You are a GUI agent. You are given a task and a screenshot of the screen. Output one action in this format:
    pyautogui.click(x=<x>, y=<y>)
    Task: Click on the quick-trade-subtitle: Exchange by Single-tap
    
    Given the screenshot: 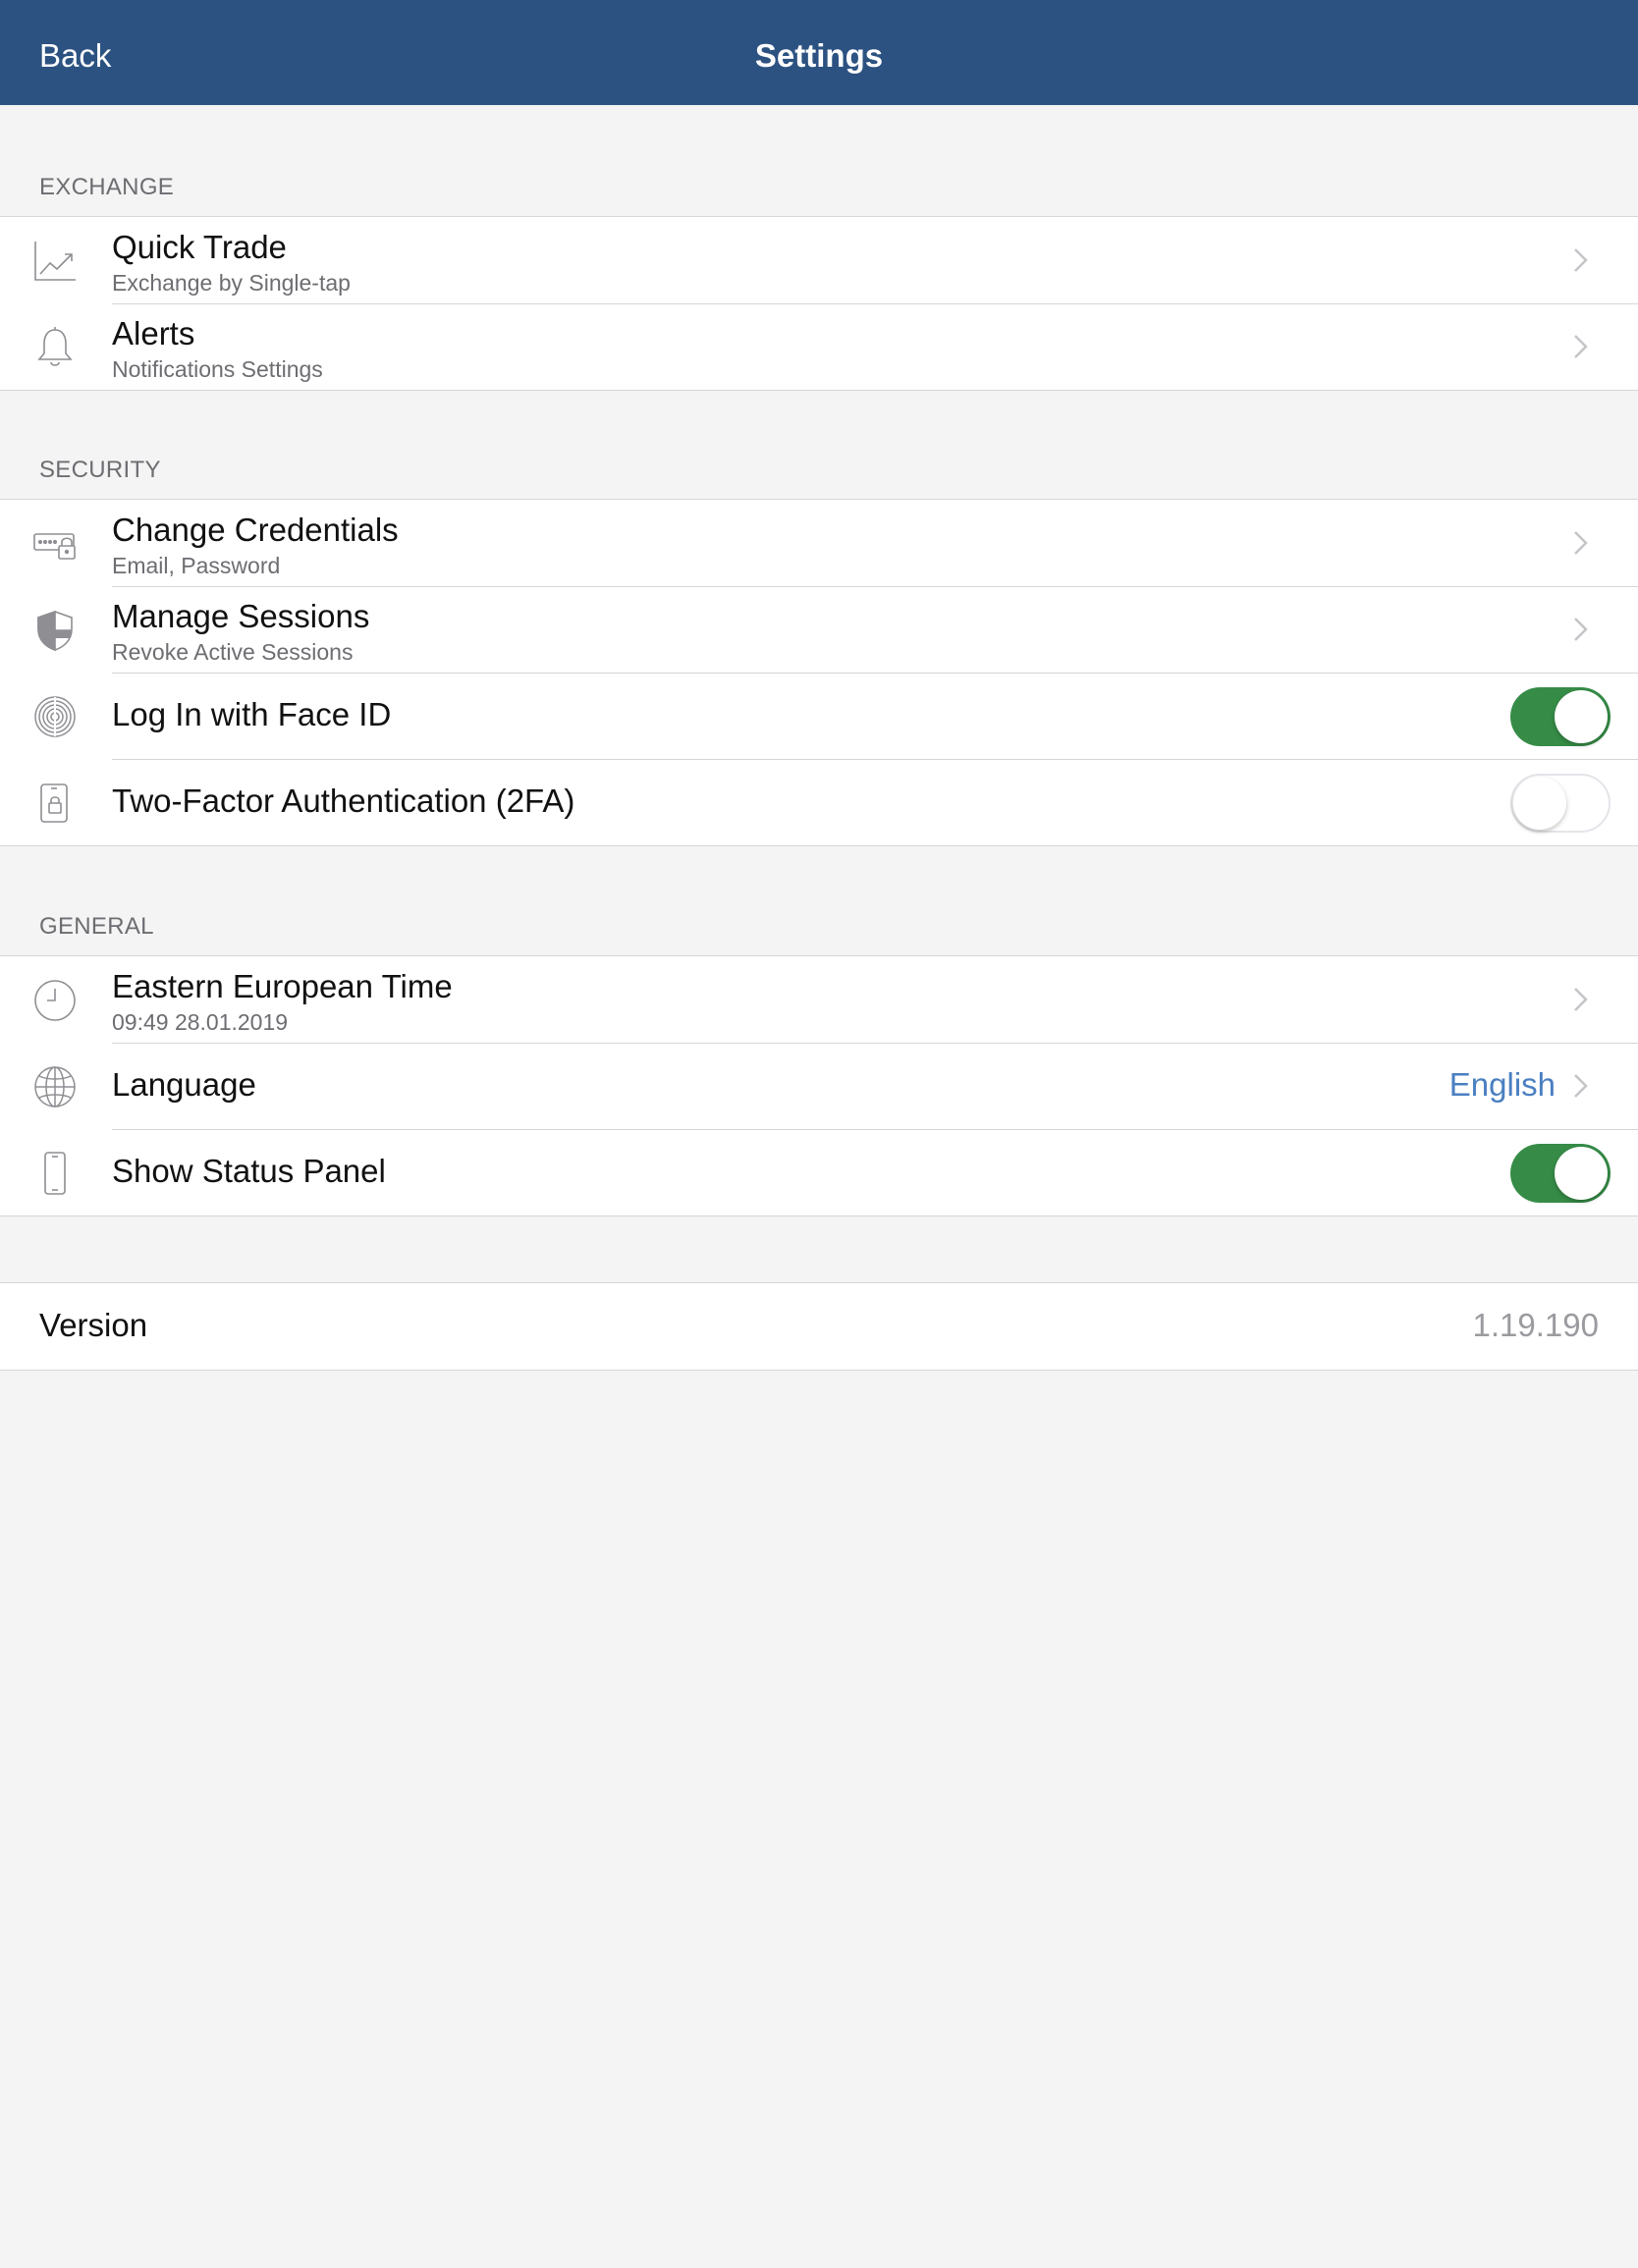 What is the action you would take?
    pyautogui.click(x=231, y=283)
    